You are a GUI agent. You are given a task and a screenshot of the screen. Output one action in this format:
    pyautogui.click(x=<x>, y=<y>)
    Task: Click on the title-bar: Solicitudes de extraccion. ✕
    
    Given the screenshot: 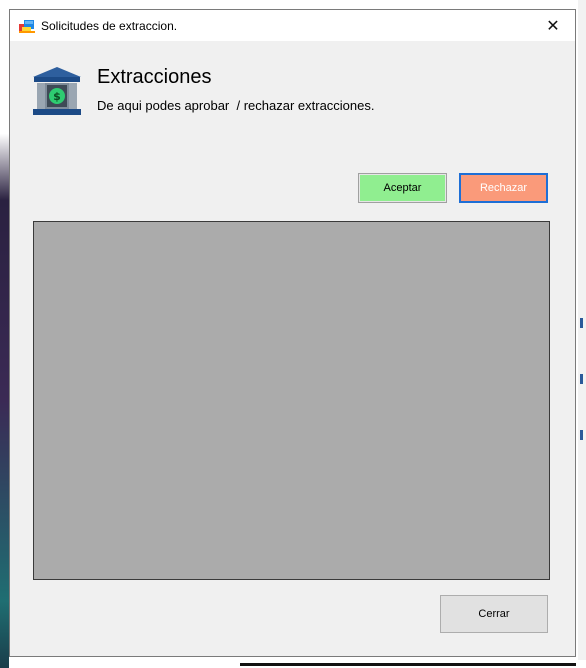 What is the action you would take?
    pyautogui.click(x=292, y=25)
    